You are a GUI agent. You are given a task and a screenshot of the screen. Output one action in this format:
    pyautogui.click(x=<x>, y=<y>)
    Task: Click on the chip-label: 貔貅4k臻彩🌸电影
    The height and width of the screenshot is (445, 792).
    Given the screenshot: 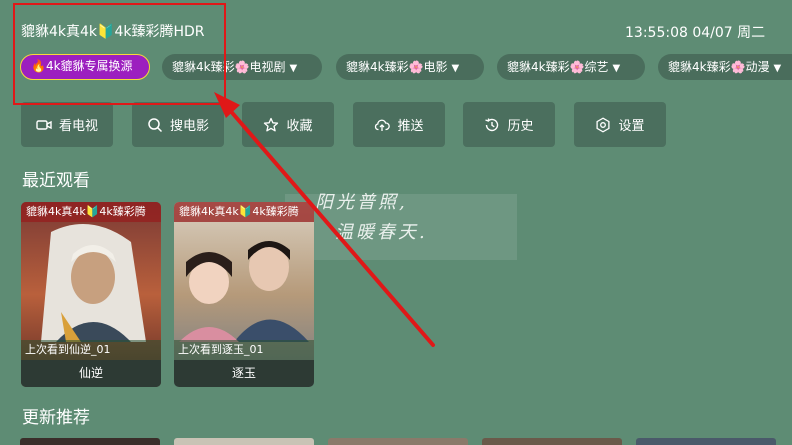 What is the action you would take?
    pyautogui.click(x=397, y=67)
    